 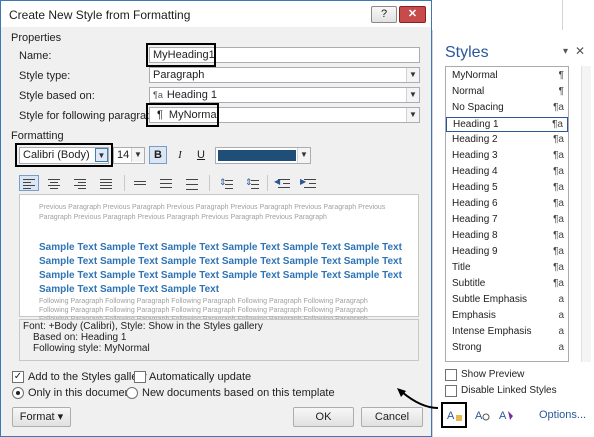 What do you see at coordinates (507, 172) in the screenshot?
I see `style-item-heading-4: Heading 4 ¶a` at bounding box center [507, 172].